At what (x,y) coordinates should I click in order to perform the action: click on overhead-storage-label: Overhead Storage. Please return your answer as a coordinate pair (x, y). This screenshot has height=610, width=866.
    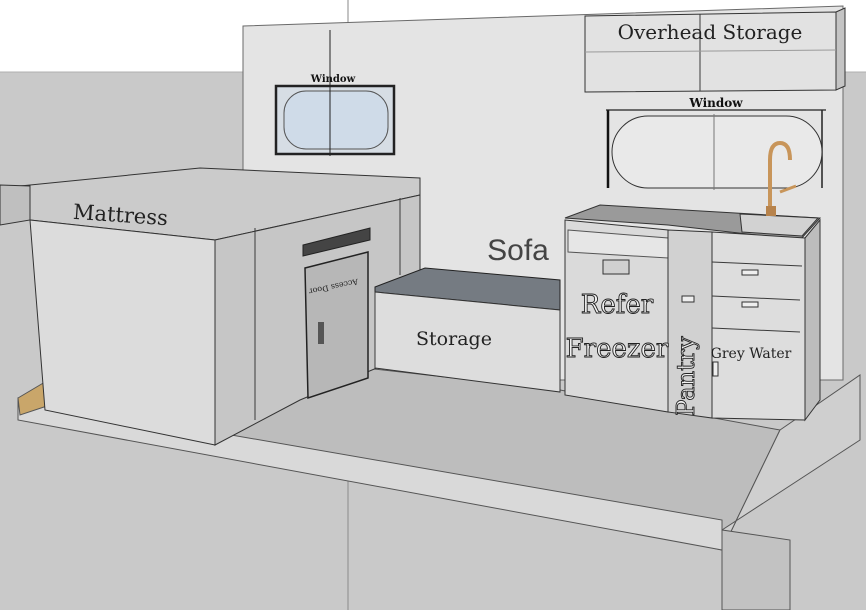
    Looking at the image, I should click on (710, 32).